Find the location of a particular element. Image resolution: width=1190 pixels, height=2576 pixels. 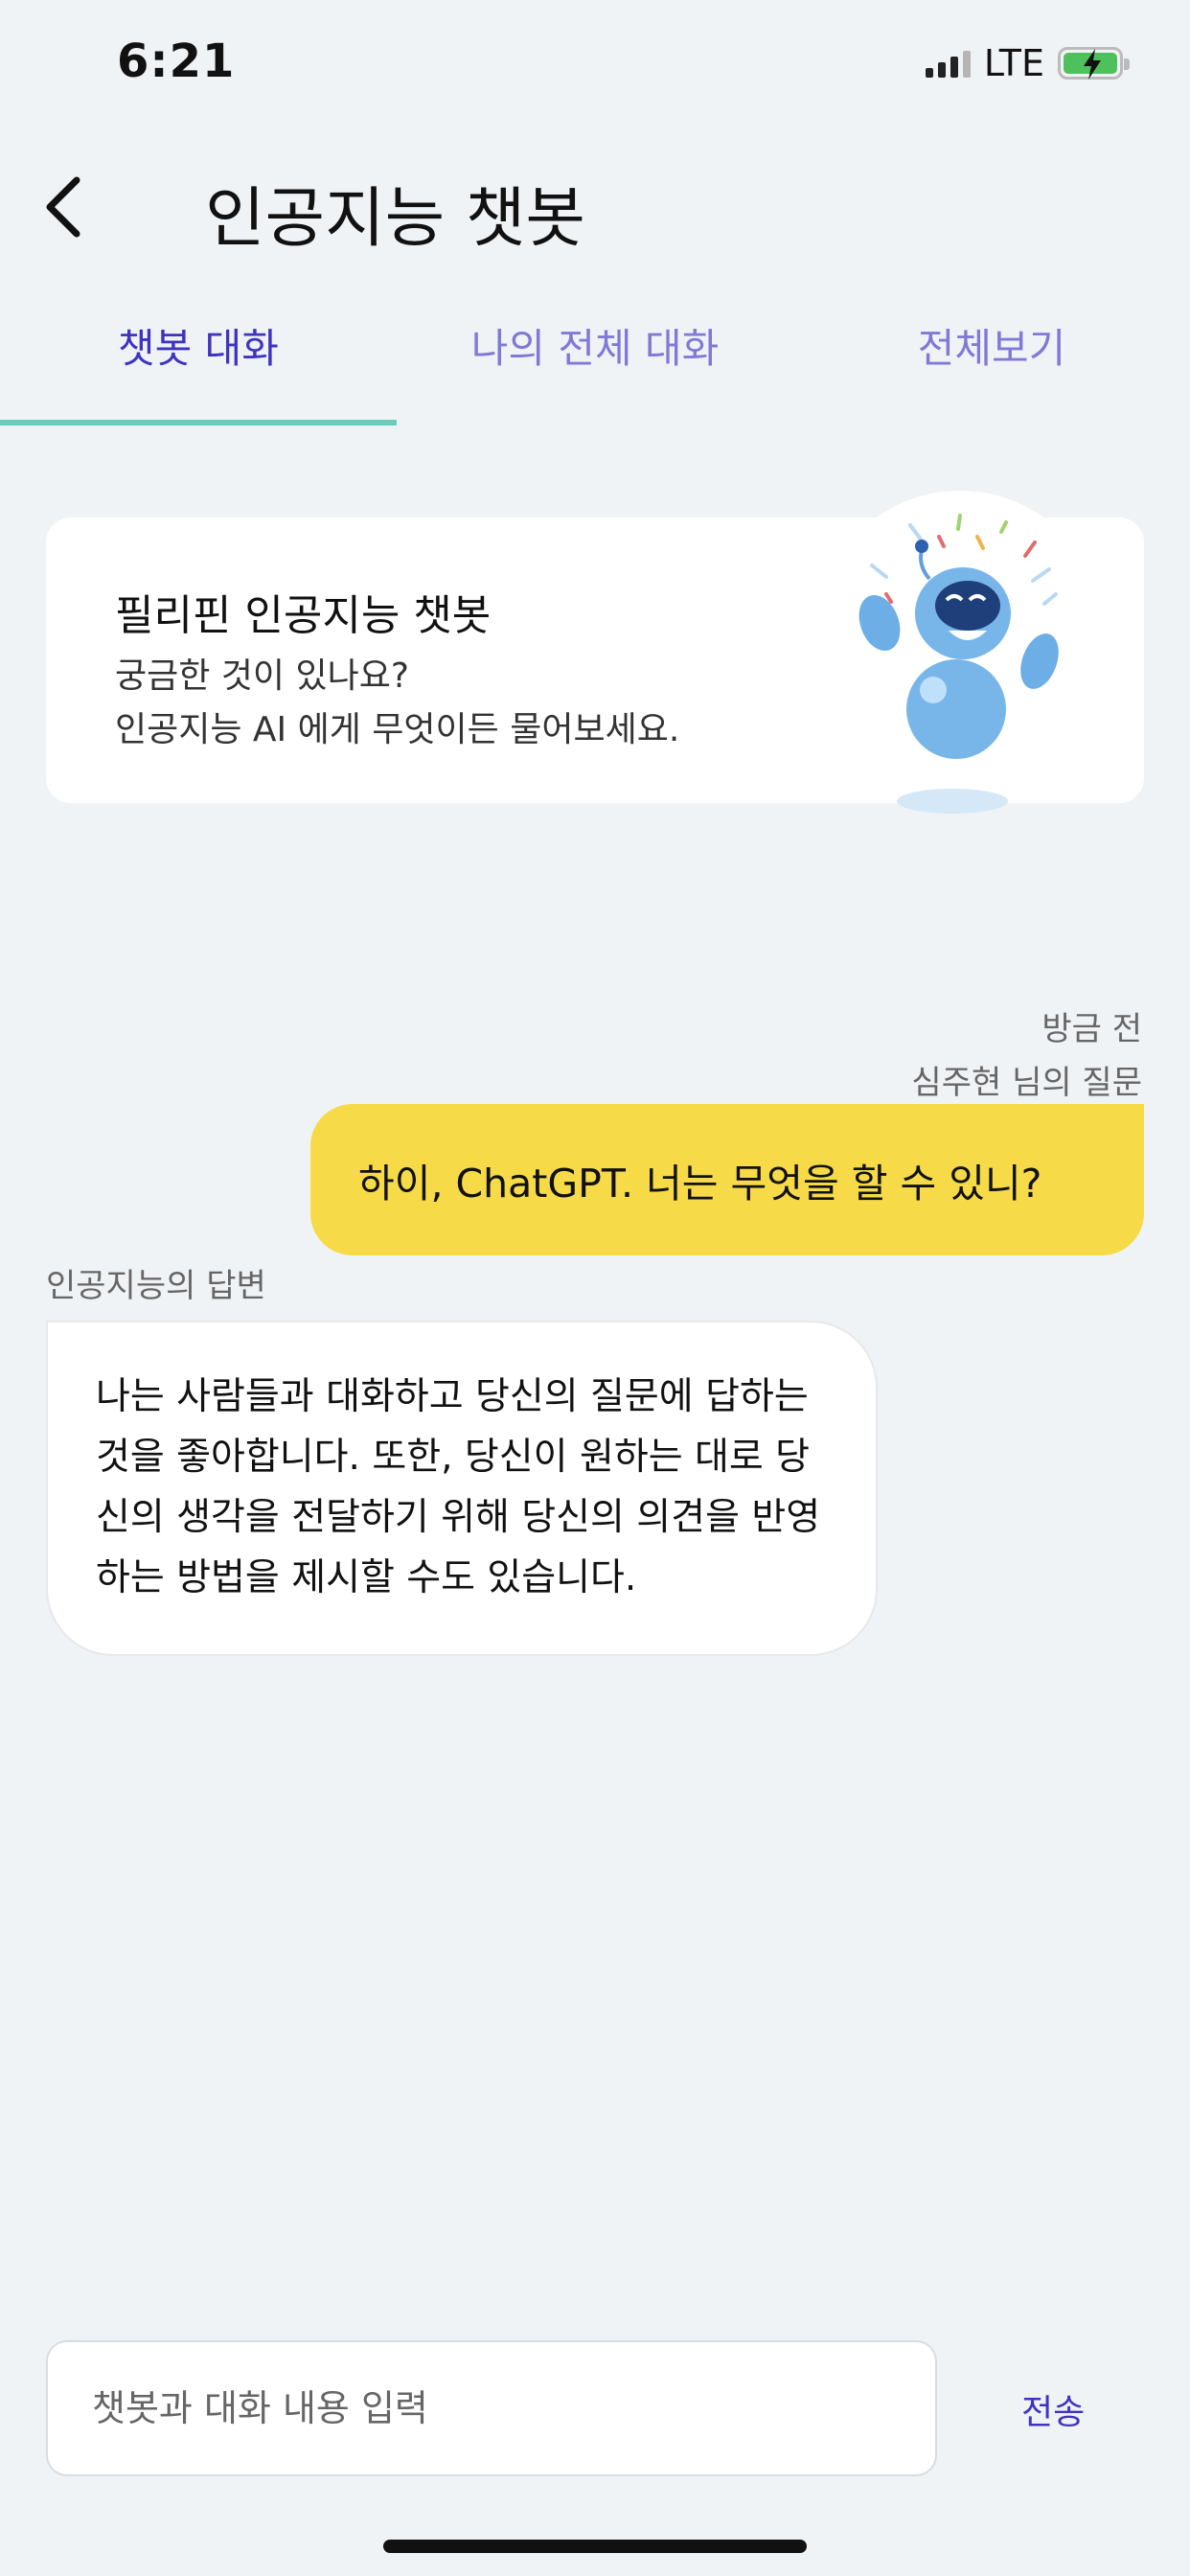

tab-bar: 챗봇 대화 나의 전체 대화 전체보기 is located at coordinates (595, 371).